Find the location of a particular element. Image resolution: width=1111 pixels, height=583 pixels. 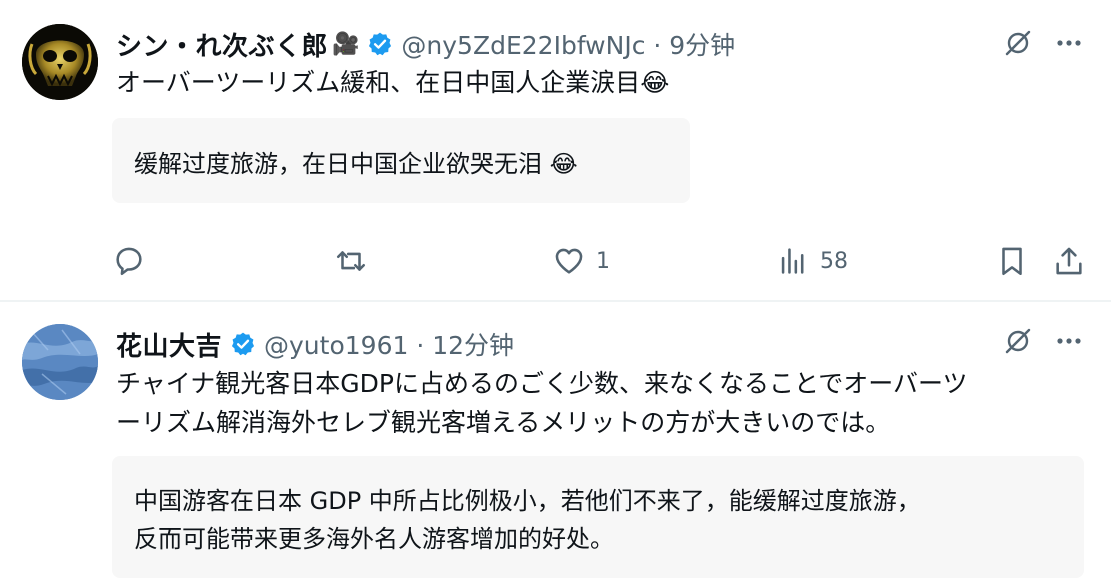

handle-and-time: @yuto1961 · 12分钟 is located at coordinates (389, 344).